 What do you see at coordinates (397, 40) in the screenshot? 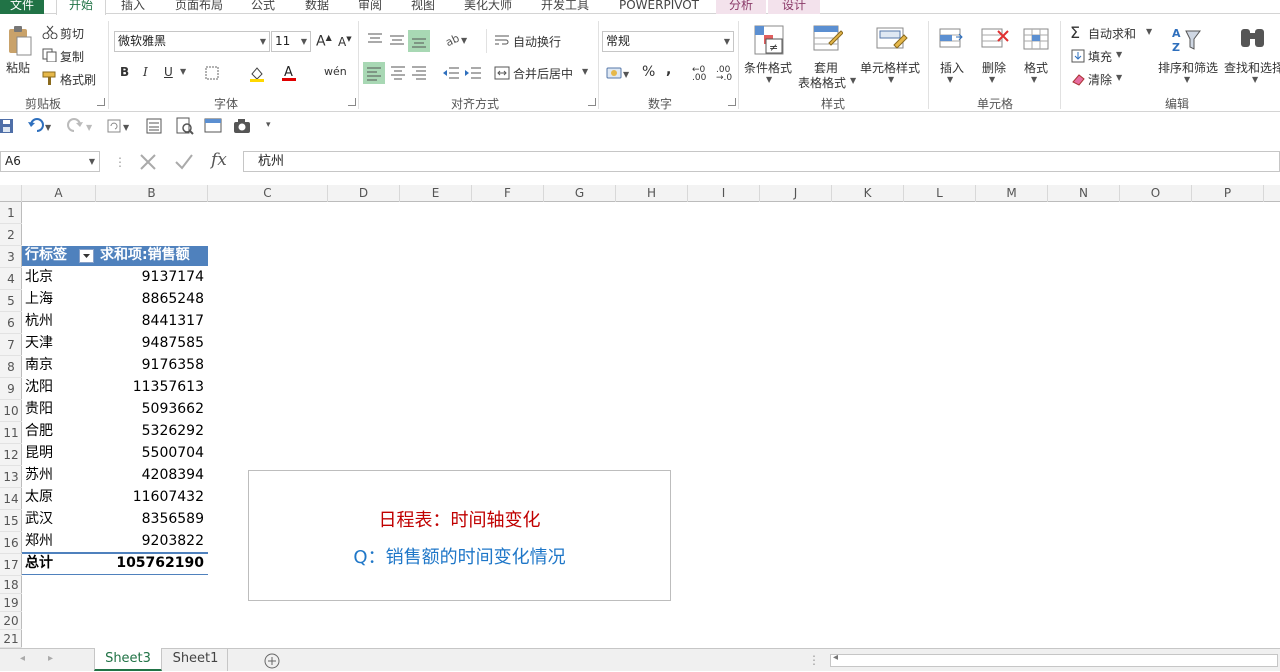
I see `align-middle-icon` at bounding box center [397, 40].